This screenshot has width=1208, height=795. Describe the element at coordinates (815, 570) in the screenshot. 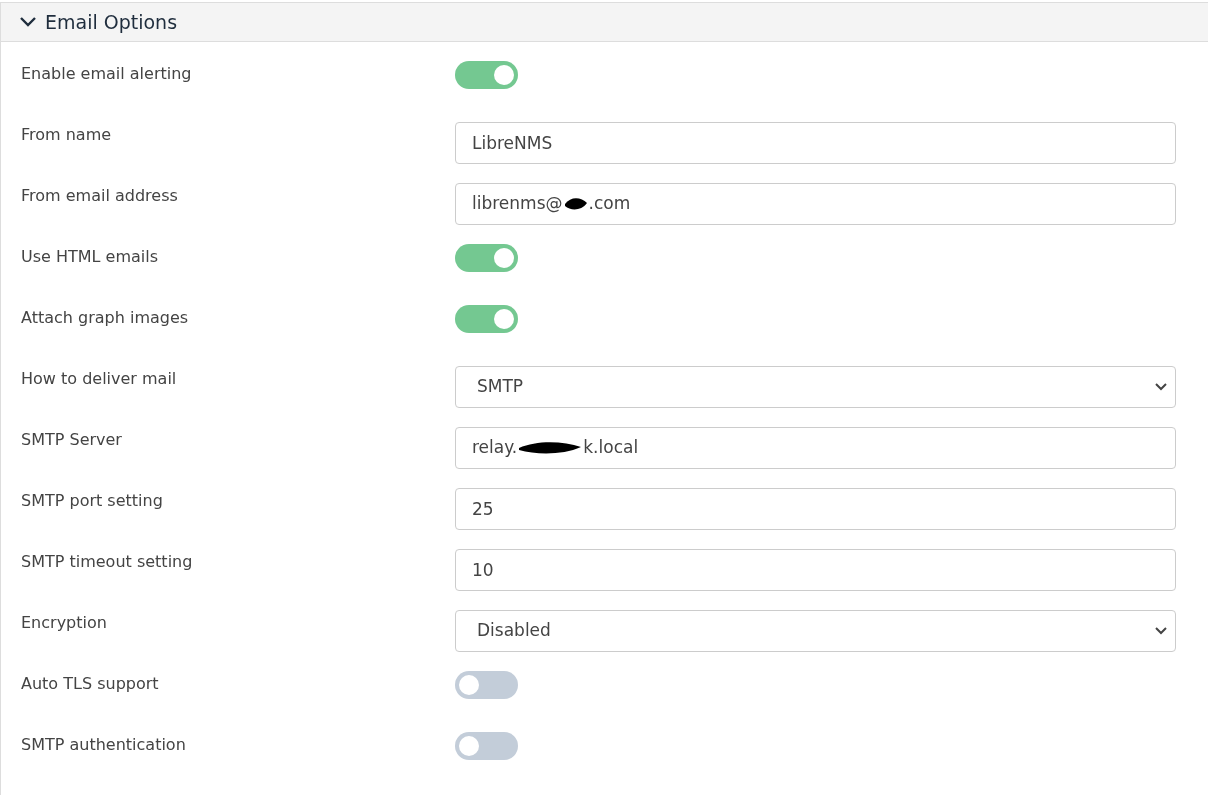

I see `input-field: 10` at that location.